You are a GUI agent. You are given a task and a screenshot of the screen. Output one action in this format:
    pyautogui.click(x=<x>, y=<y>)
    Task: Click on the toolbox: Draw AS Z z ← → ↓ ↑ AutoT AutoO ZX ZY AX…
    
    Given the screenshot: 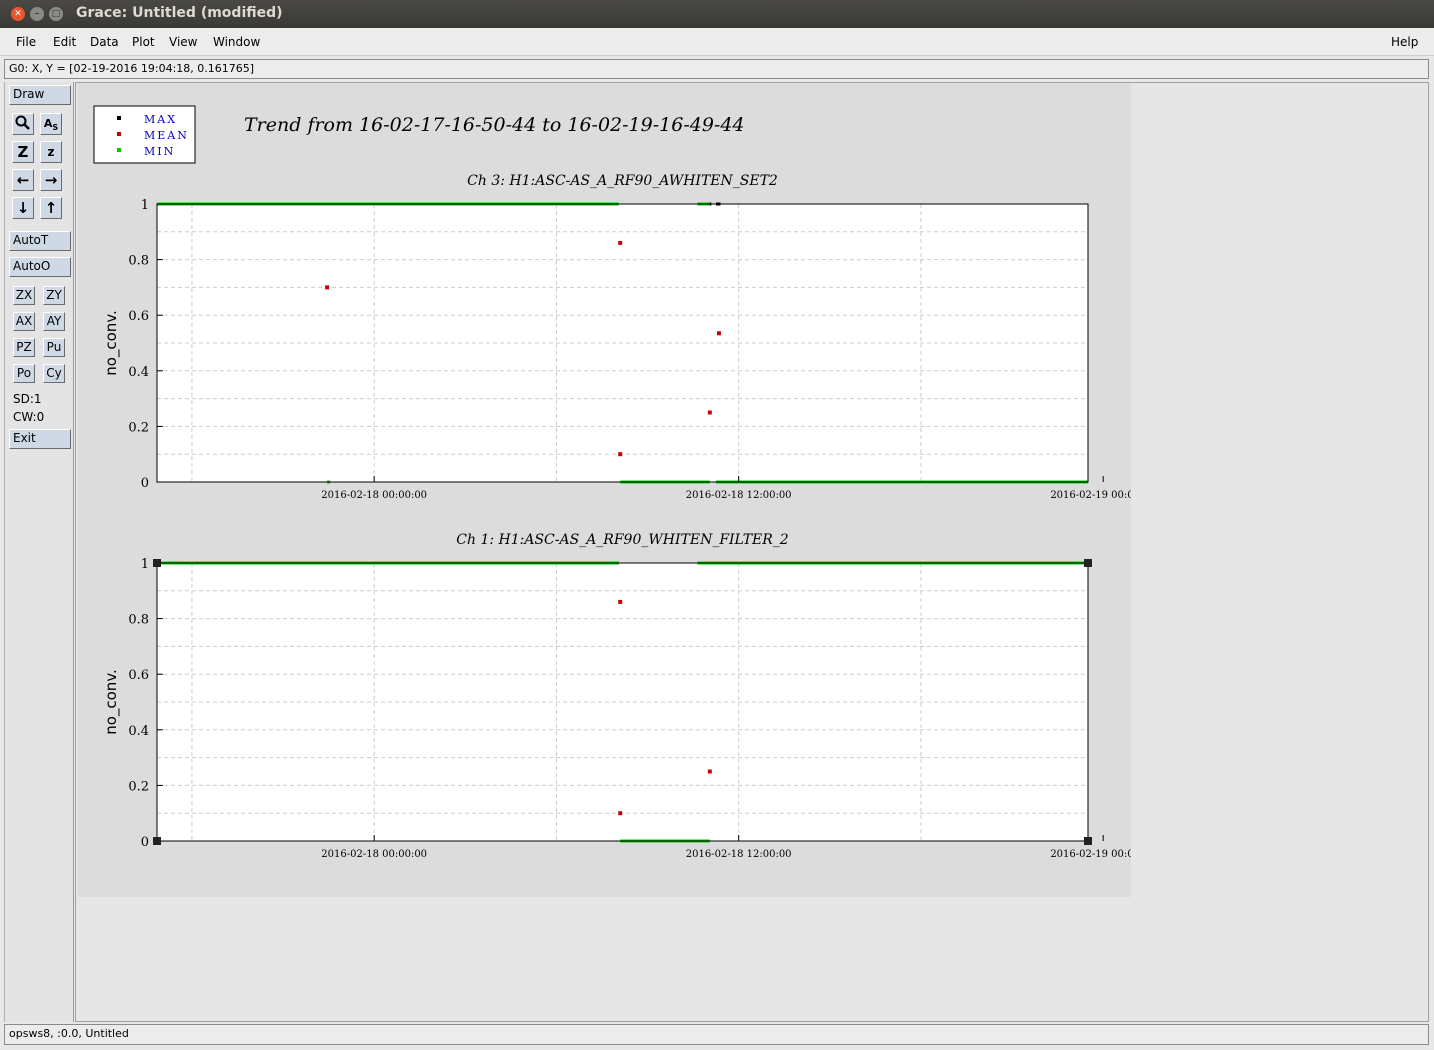 What is the action you would take?
    pyautogui.click(x=39, y=552)
    